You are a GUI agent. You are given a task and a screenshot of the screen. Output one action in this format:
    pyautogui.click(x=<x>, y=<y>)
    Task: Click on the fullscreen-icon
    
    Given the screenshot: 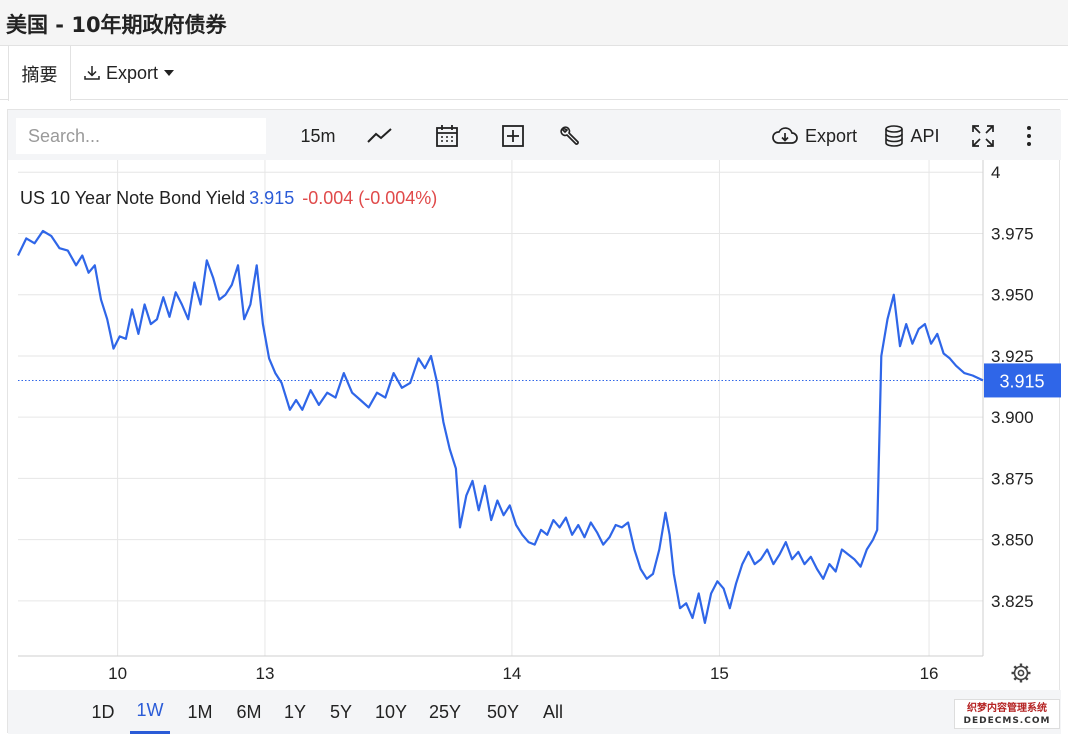 What is the action you would take?
    pyautogui.click(x=983, y=136)
    